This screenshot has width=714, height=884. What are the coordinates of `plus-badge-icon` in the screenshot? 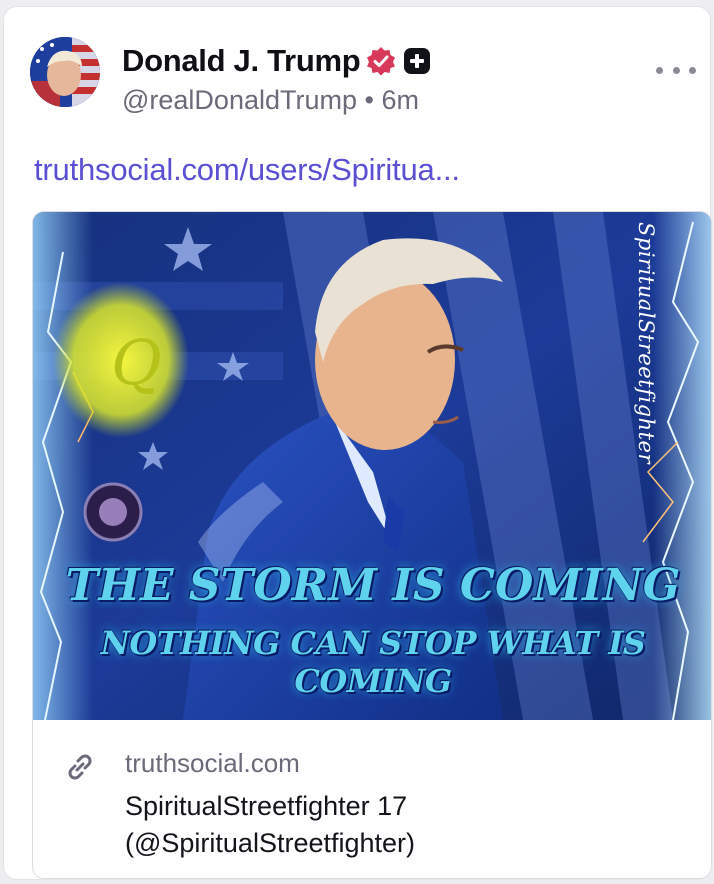 It's located at (417, 61).